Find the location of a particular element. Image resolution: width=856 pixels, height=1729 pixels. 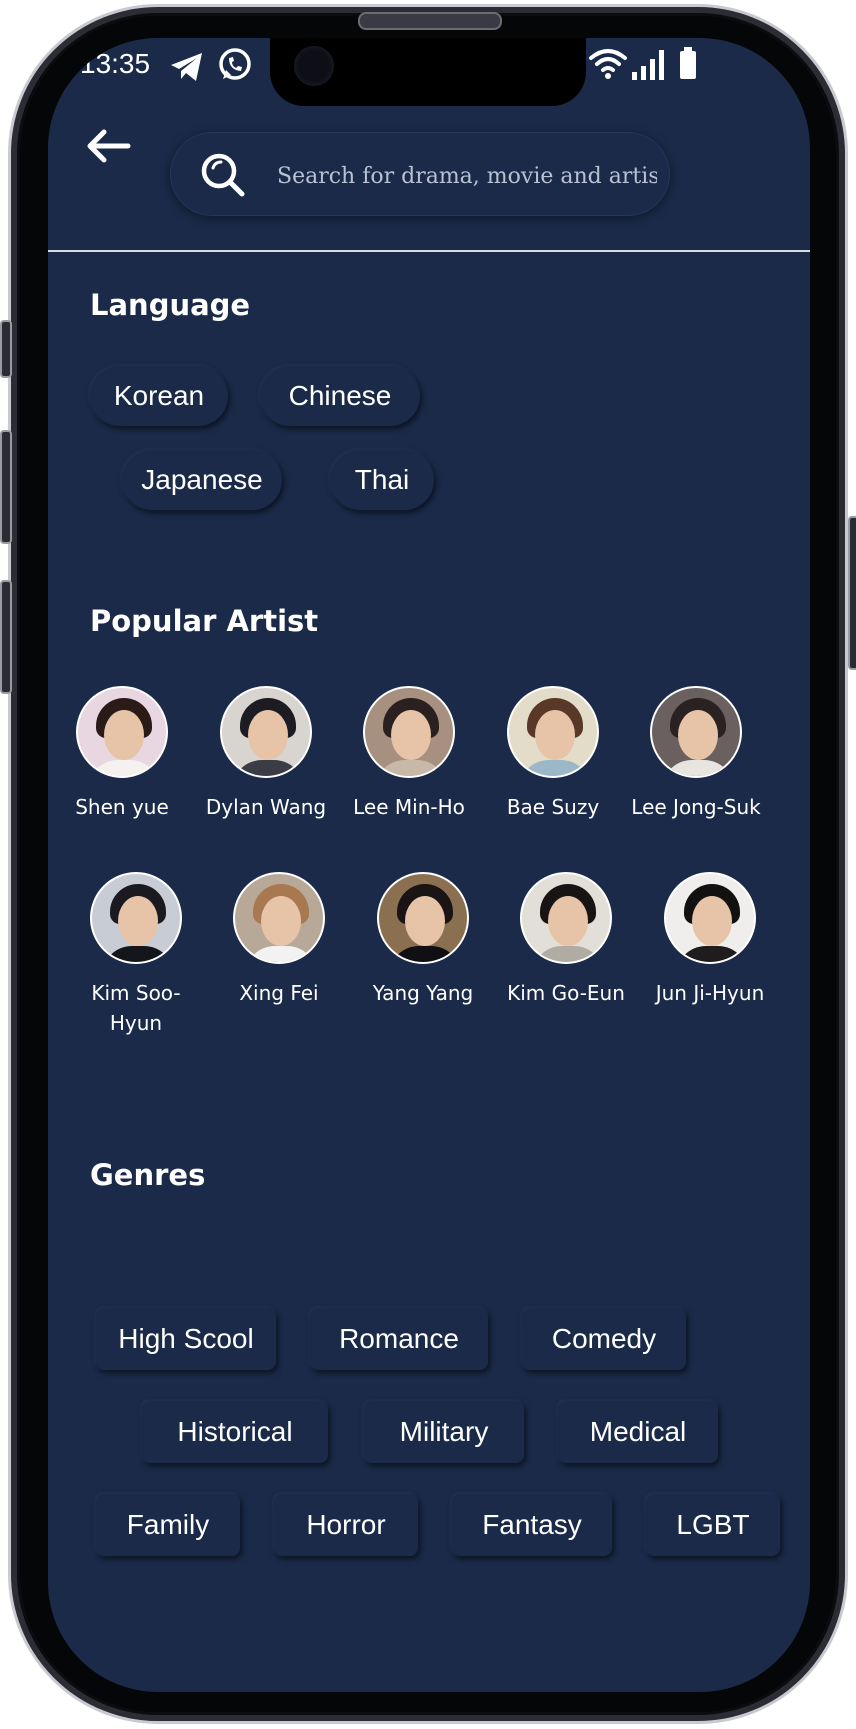

genre-tag-historical: Historical is located at coordinates (235, 1432).